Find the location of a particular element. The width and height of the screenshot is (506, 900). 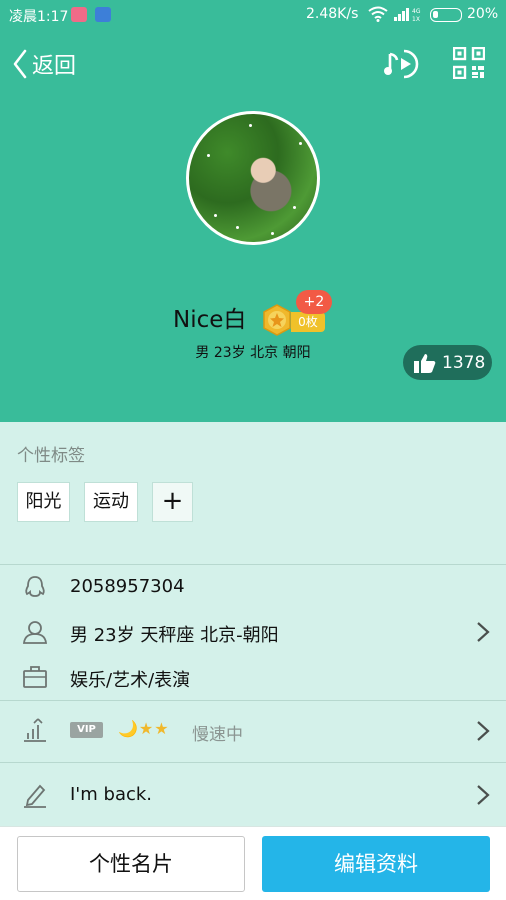

level-status: 慢速中 is located at coordinates (217, 735).